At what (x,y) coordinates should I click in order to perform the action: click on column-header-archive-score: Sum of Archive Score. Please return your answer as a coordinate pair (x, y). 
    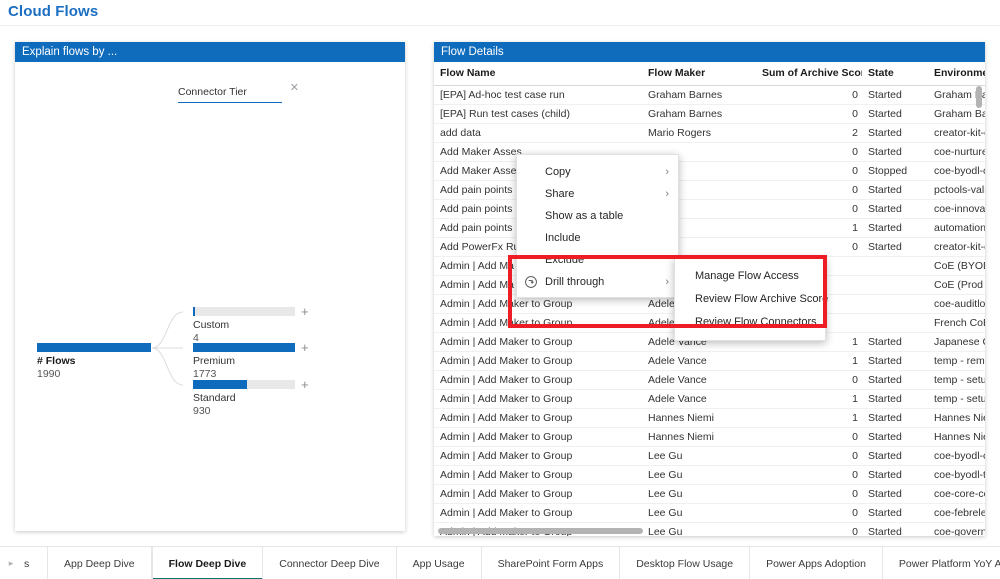
    Looking at the image, I should click on (809, 74).